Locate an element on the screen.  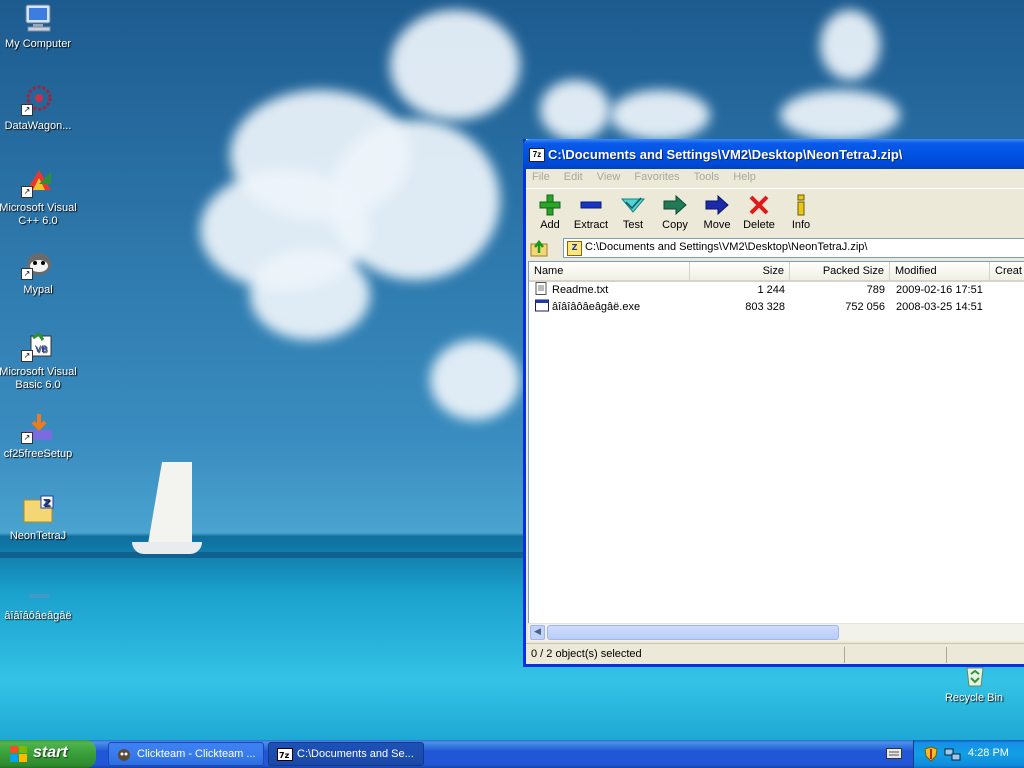
file-packed-size: 752 056 is located at coordinates (865, 307).